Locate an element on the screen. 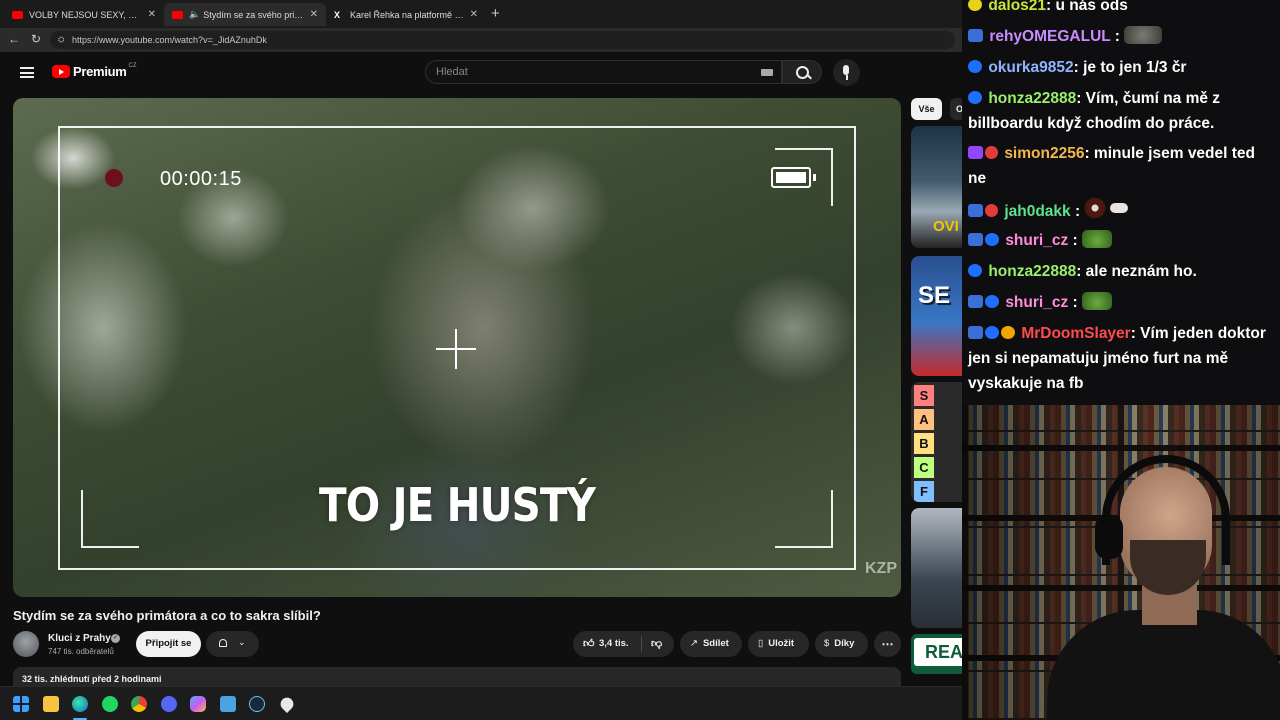 The image size is (1280, 720). share-label: Sdílet is located at coordinates (715, 643).